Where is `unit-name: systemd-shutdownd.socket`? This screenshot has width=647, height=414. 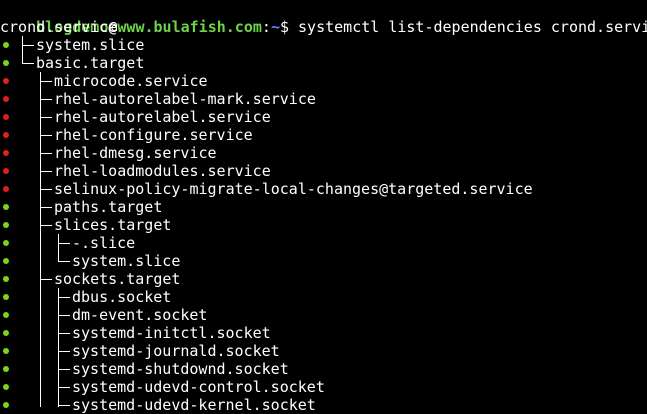
unit-name: systemd-shutdownd.socket is located at coordinates (180, 369).